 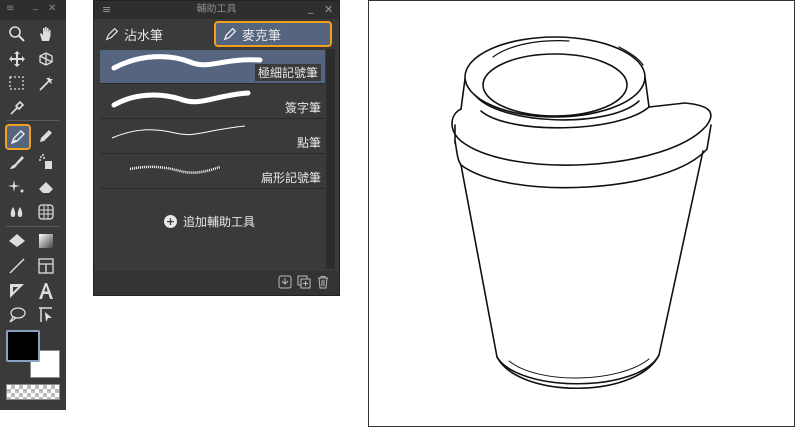 What do you see at coordinates (46, 266) in the screenshot?
I see `frame-border-icon` at bounding box center [46, 266].